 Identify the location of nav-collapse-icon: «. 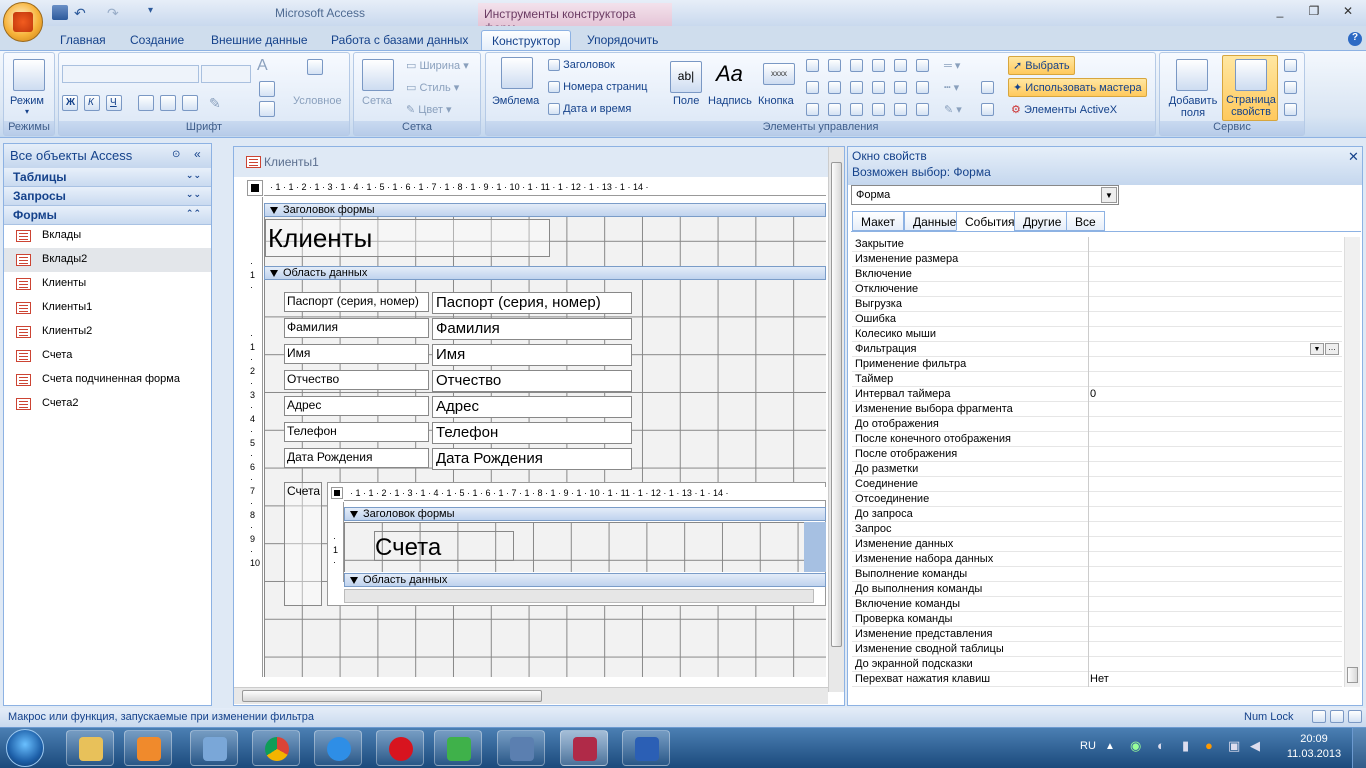
(197, 154).